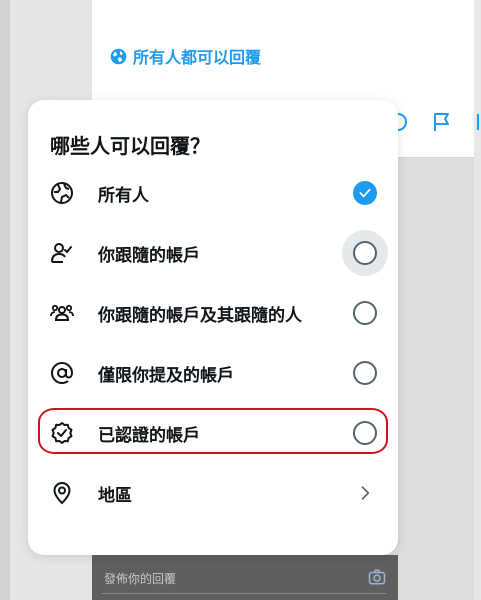  I want to click on option-label: 你跟隨的帳戶及其跟隨的人, so click(200, 315).